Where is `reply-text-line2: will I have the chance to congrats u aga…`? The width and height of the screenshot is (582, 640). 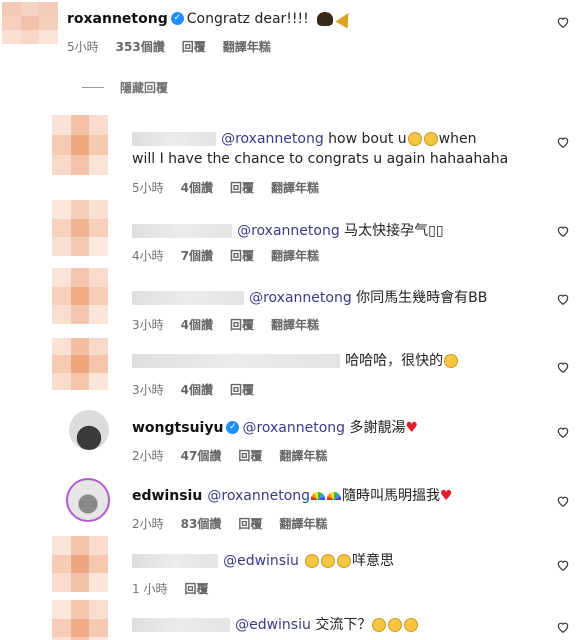
reply-text-line2: will I have the chance to congrats u aga… is located at coordinates (320, 159).